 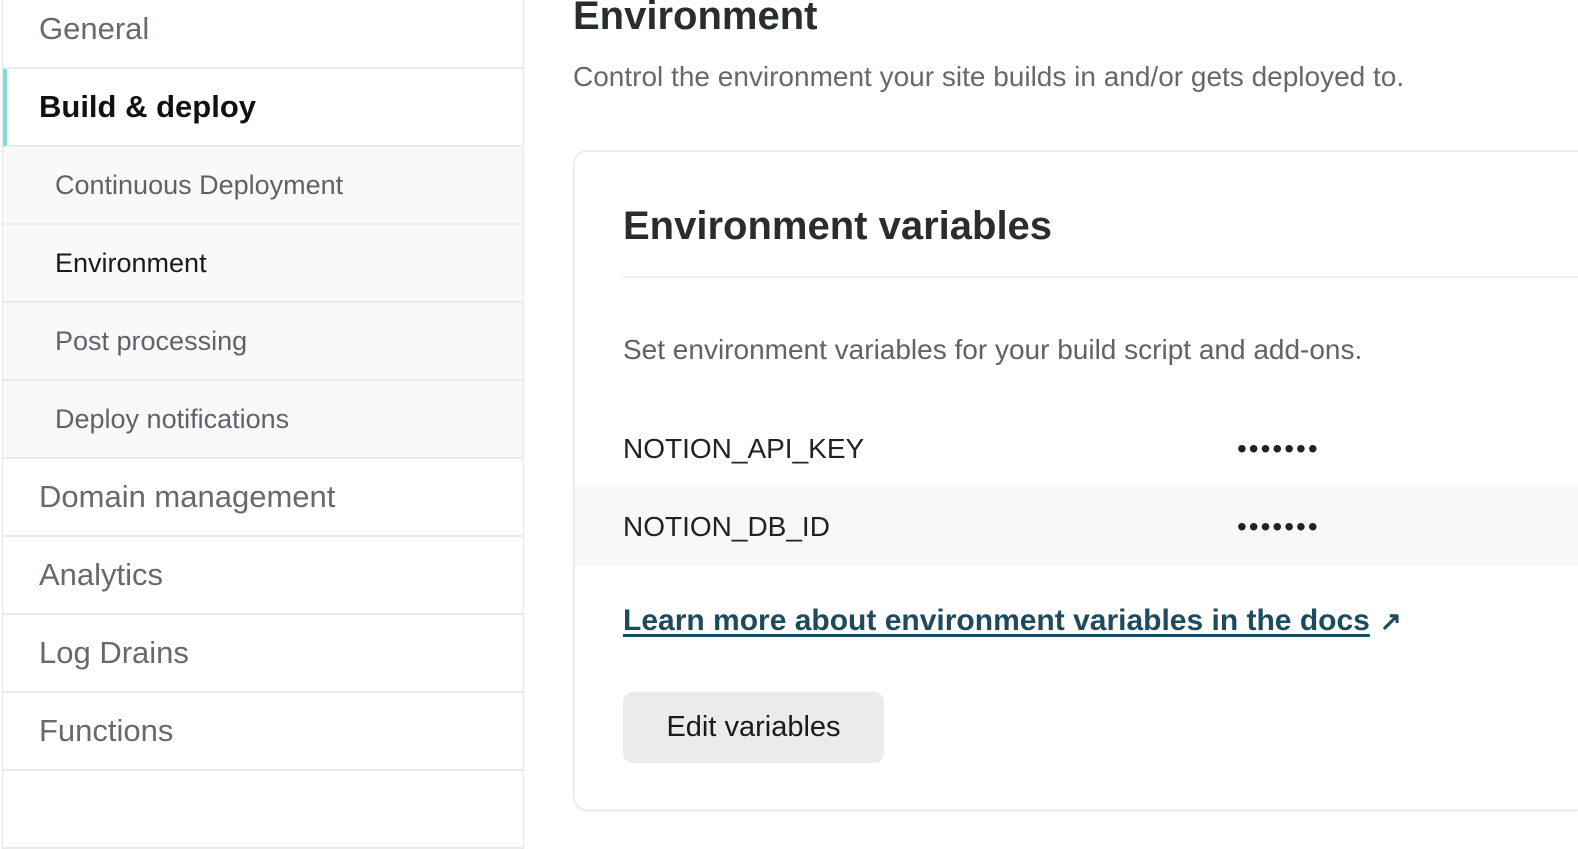 What do you see at coordinates (263, 264) in the screenshot?
I see `sidebar-subitem-environment: Environment` at bounding box center [263, 264].